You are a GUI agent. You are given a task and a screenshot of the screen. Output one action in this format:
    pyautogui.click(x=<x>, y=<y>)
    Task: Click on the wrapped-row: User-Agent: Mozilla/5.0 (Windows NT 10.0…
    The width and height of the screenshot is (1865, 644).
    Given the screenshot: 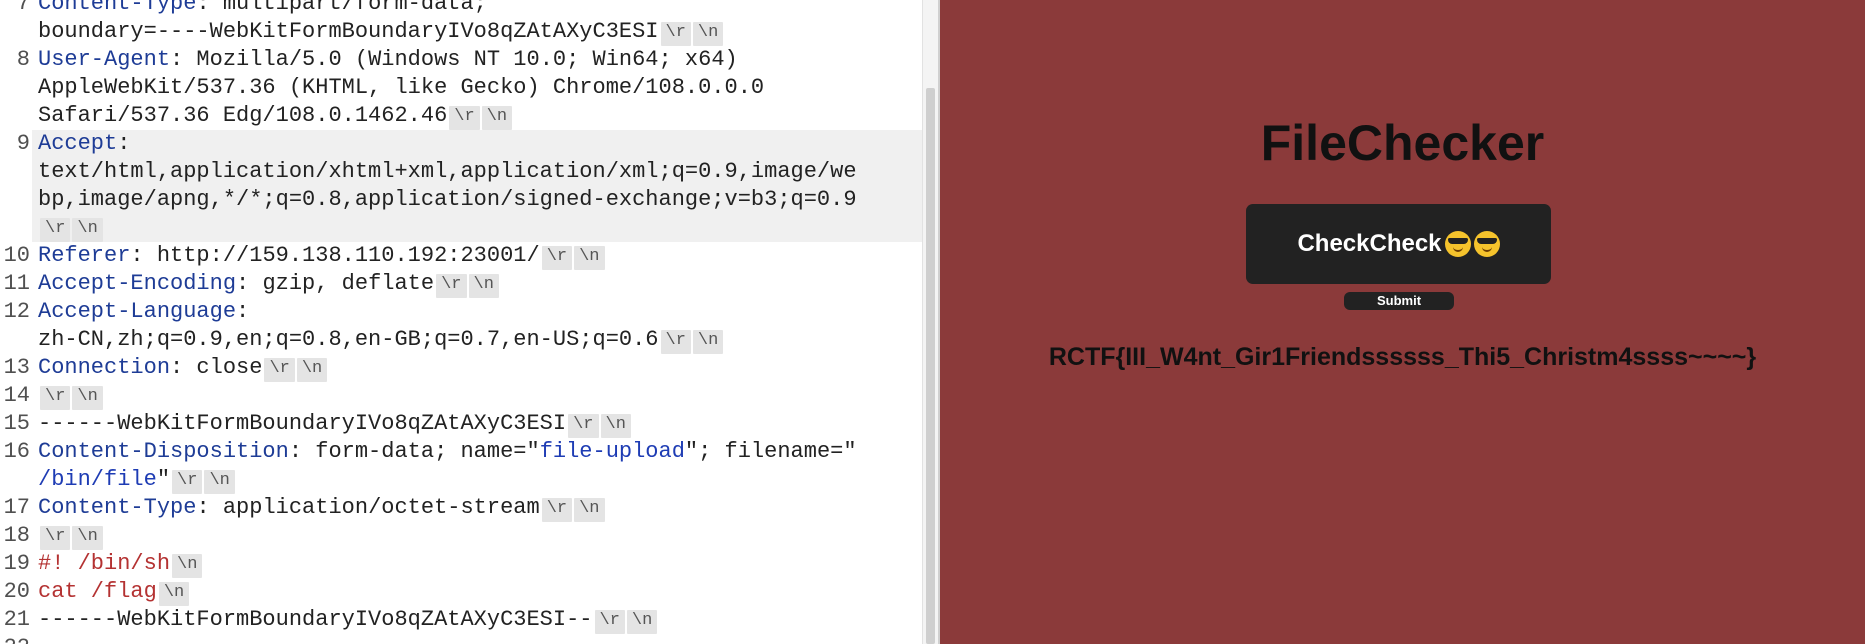 What is the action you would take?
    pyautogui.click(x=480, y=60)
    